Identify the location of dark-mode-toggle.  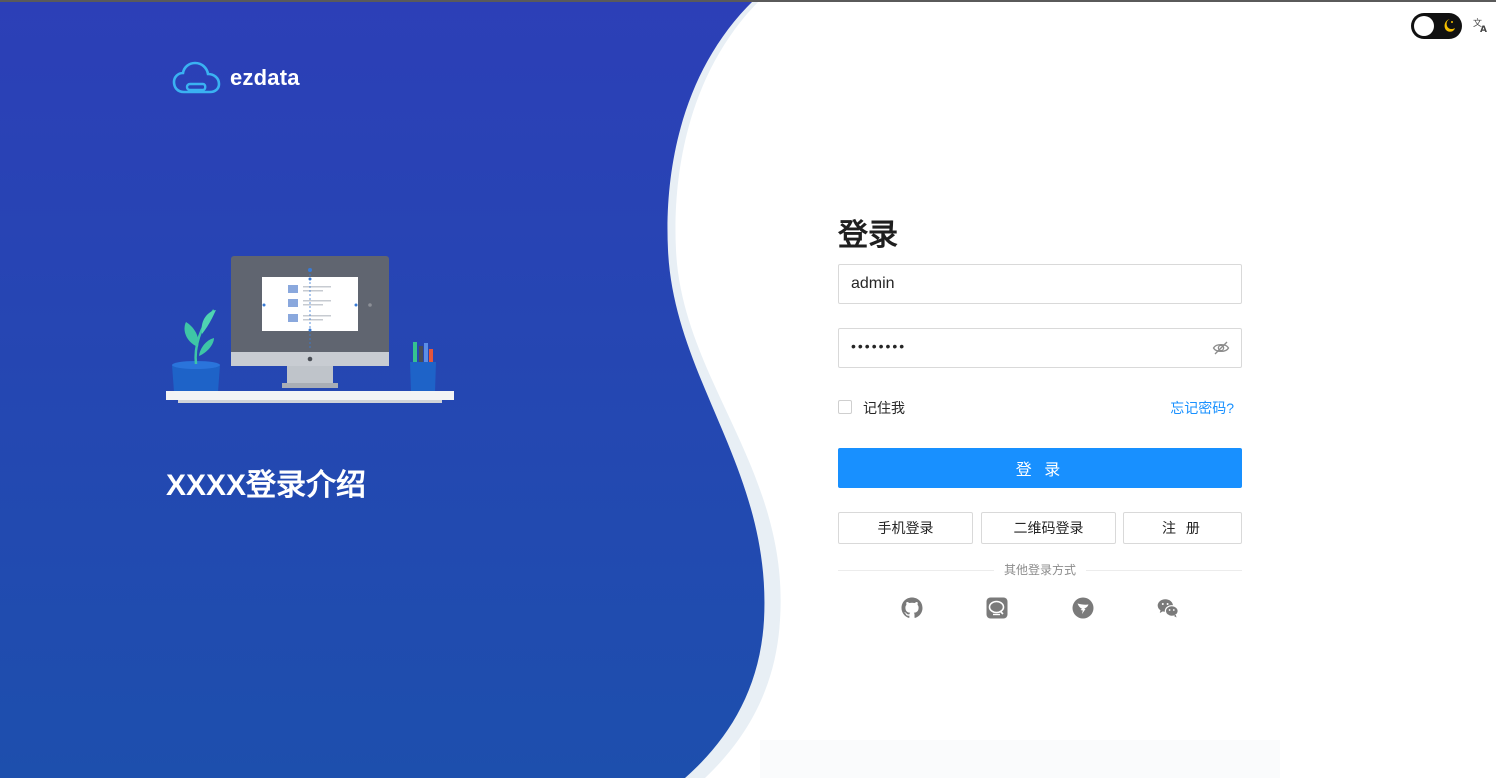
(1436, 26).